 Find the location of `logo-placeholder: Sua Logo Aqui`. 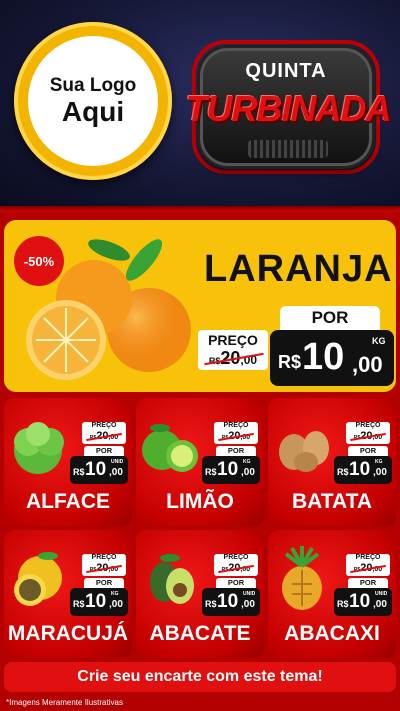

logo-placeholder: Sua Logo Aqui is located at coordinates (93, 101).